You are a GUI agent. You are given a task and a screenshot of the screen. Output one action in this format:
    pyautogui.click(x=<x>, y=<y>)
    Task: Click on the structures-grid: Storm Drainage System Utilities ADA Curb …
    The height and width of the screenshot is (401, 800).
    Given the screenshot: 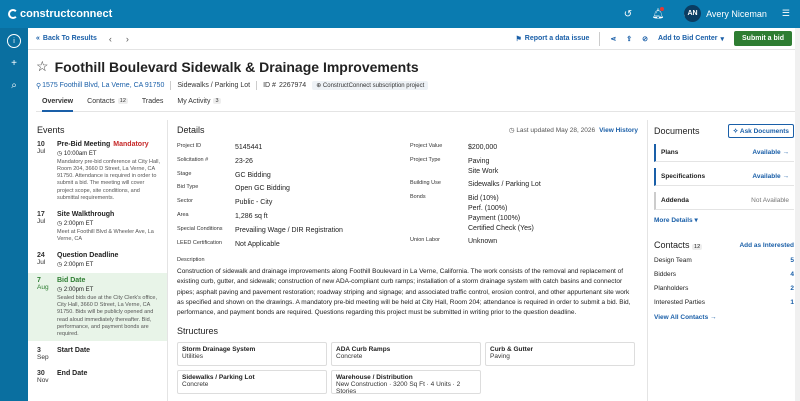 What is the action you would take?
    pyautogui.click(x=411, y=368)
    